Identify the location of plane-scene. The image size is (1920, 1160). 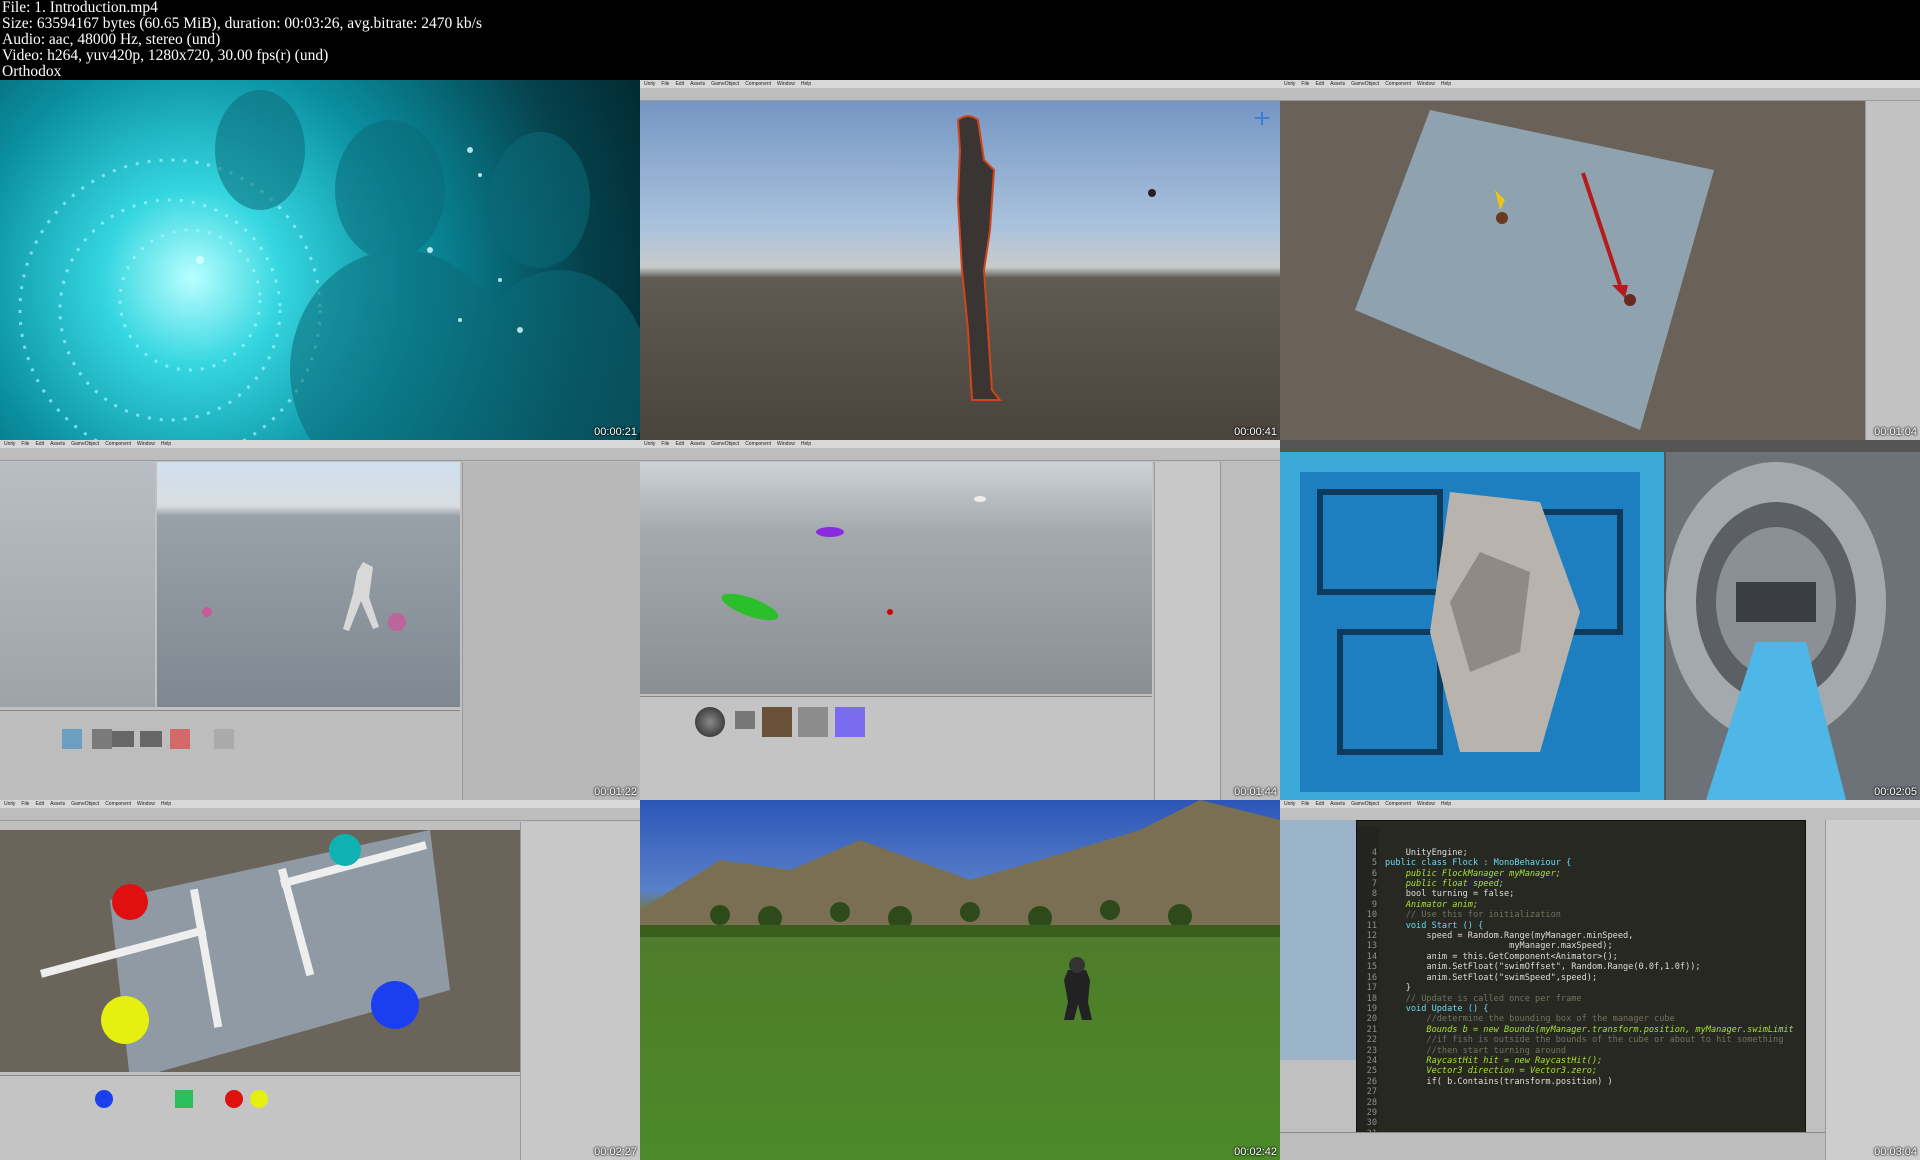
(1534, 270).